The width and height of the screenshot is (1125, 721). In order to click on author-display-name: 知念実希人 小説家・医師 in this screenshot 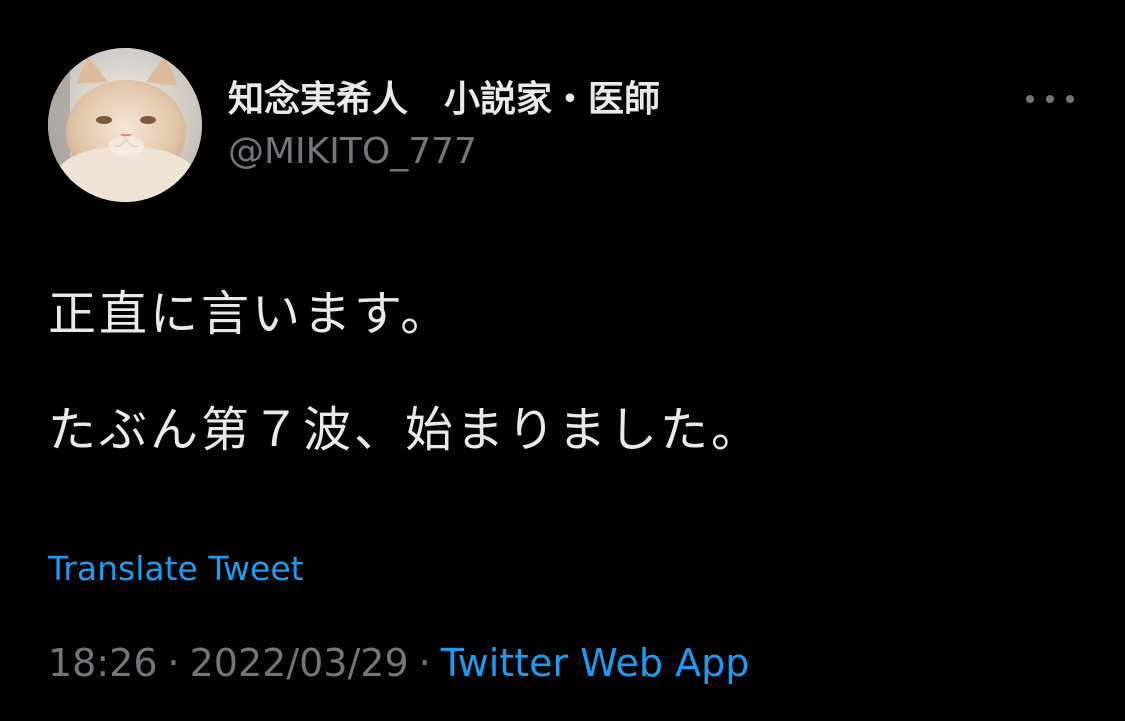, I will do `click(444, 100)`.